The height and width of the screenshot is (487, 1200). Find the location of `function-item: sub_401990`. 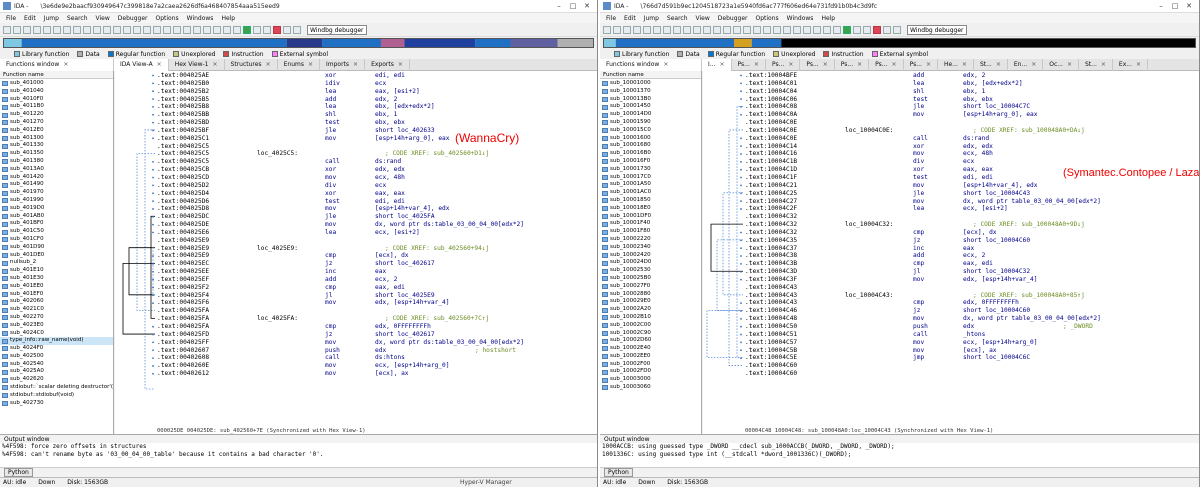

function-item: sub_401990 is located at coordinates (56, 201).